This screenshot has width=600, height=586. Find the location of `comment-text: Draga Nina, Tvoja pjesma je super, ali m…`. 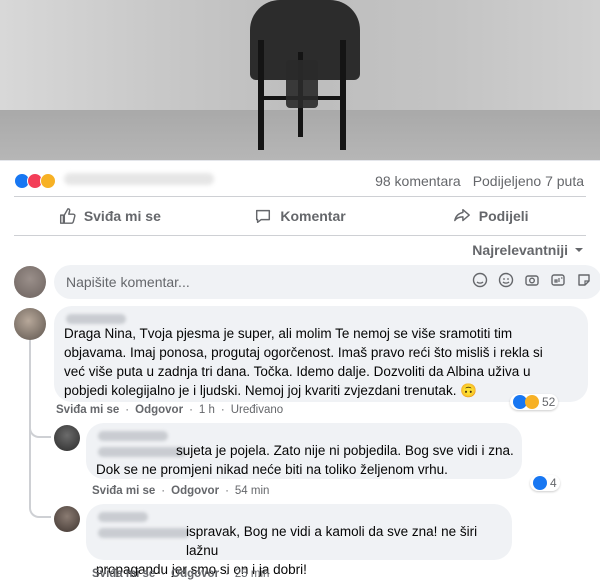

comment-text: Draga Nina, Tvoja pjesma je super, ali m… is located at coordinates (324, 362).